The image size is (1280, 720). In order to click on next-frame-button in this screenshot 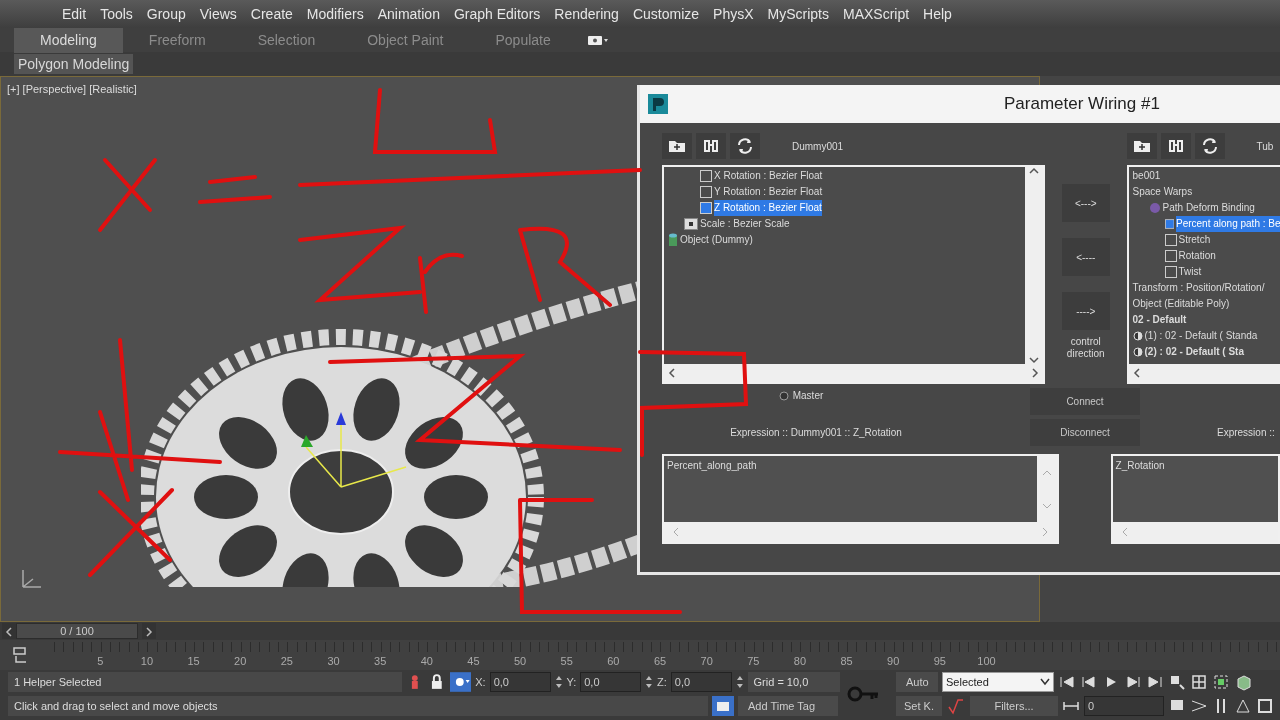, I will do `click(149, 631)`.